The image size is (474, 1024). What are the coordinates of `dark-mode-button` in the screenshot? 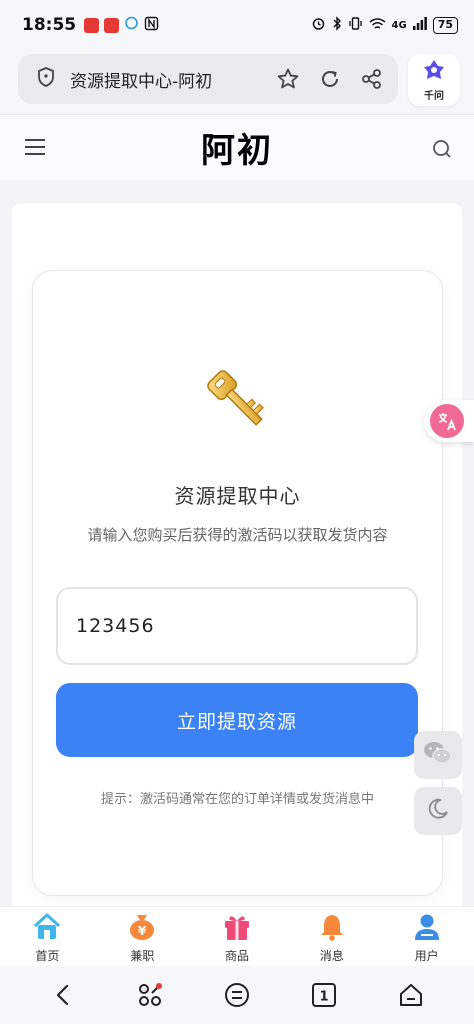 It's located at (438, 811).